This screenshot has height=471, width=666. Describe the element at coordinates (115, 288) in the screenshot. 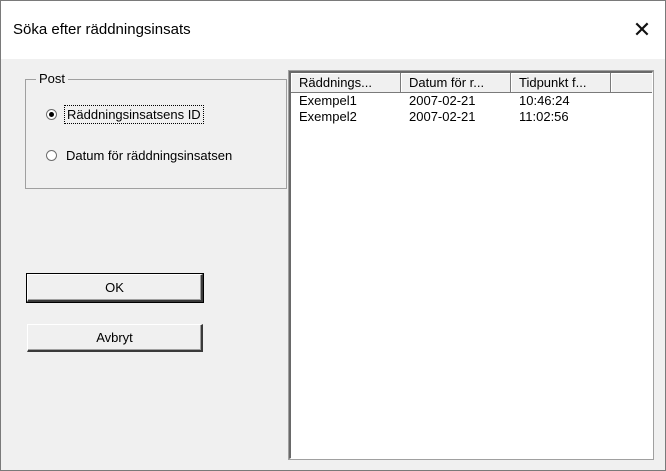

I see `ok-button: OK` at that location.